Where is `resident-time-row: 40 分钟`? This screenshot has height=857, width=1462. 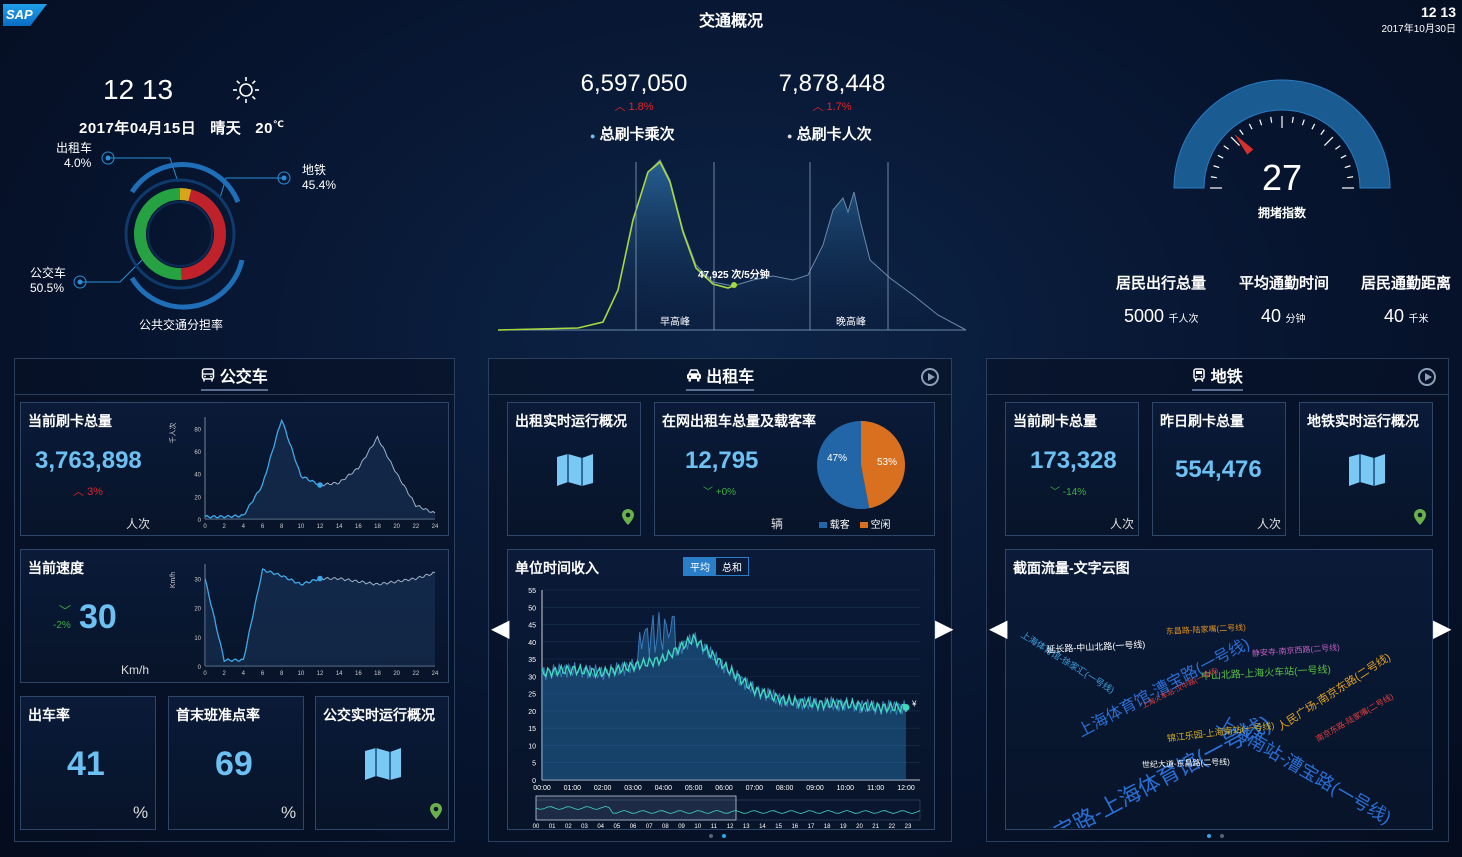 resident-time-row: 40 分钟 is located at coordinates (1283, 316).